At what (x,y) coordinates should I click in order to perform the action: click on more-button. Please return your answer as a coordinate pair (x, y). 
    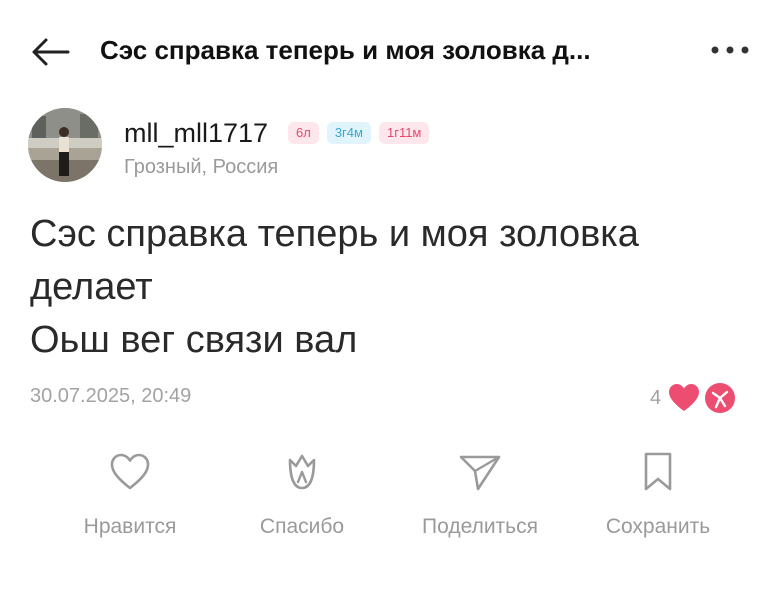
    Looking at the image, I should click on (730, 50).